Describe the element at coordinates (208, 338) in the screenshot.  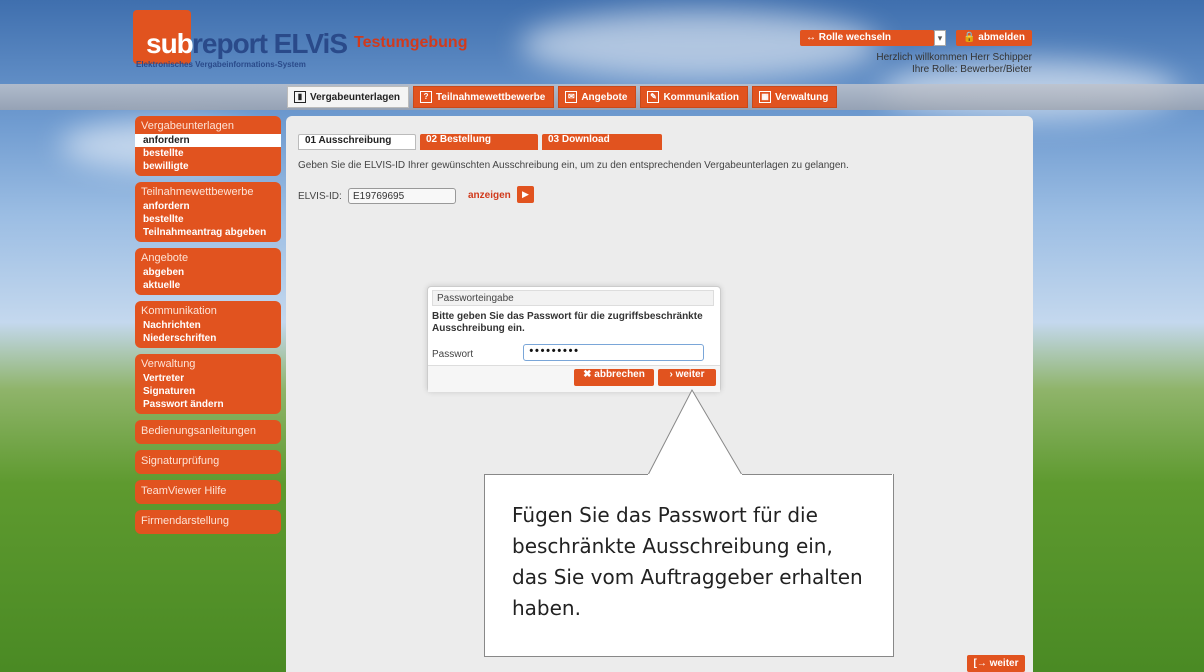
I see `sidebar-item-niederschriften: Niederschriften` at that location.